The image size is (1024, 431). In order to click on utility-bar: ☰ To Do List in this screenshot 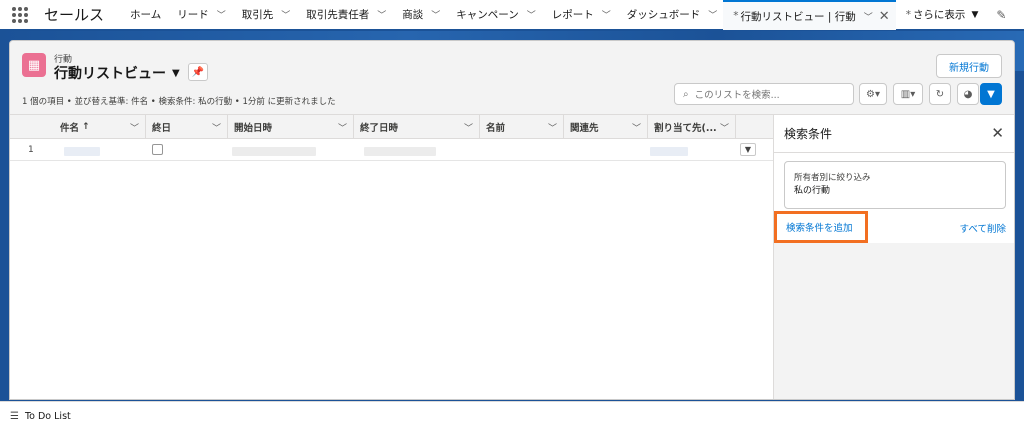, I will do `click(512, 416)`.